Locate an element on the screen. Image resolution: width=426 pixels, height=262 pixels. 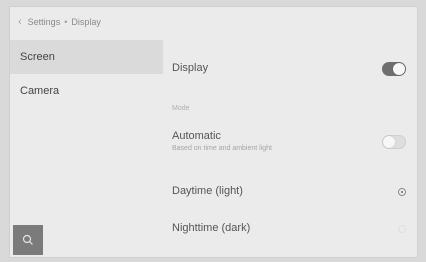
daytime-option: Daytime (light) is located at coordinates (291, 192).